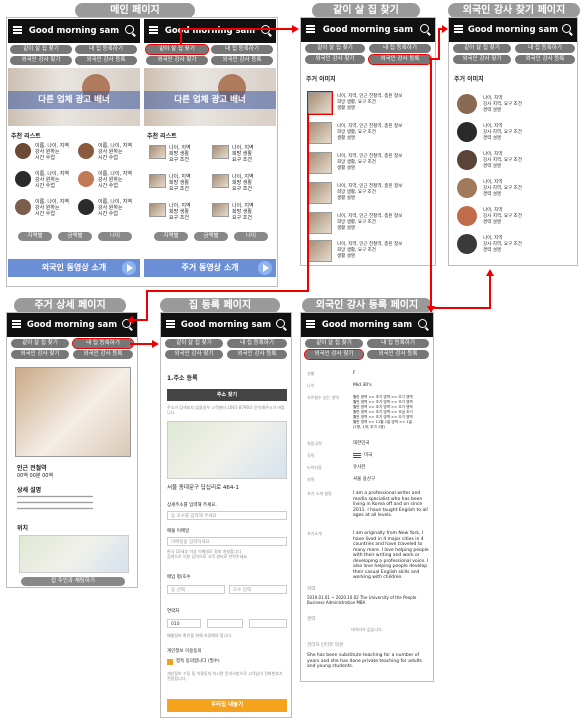  I want to click on teacher-info: 나이, 지역 강사 지역, 요구 조건 경력 설명, so click(502, 132).